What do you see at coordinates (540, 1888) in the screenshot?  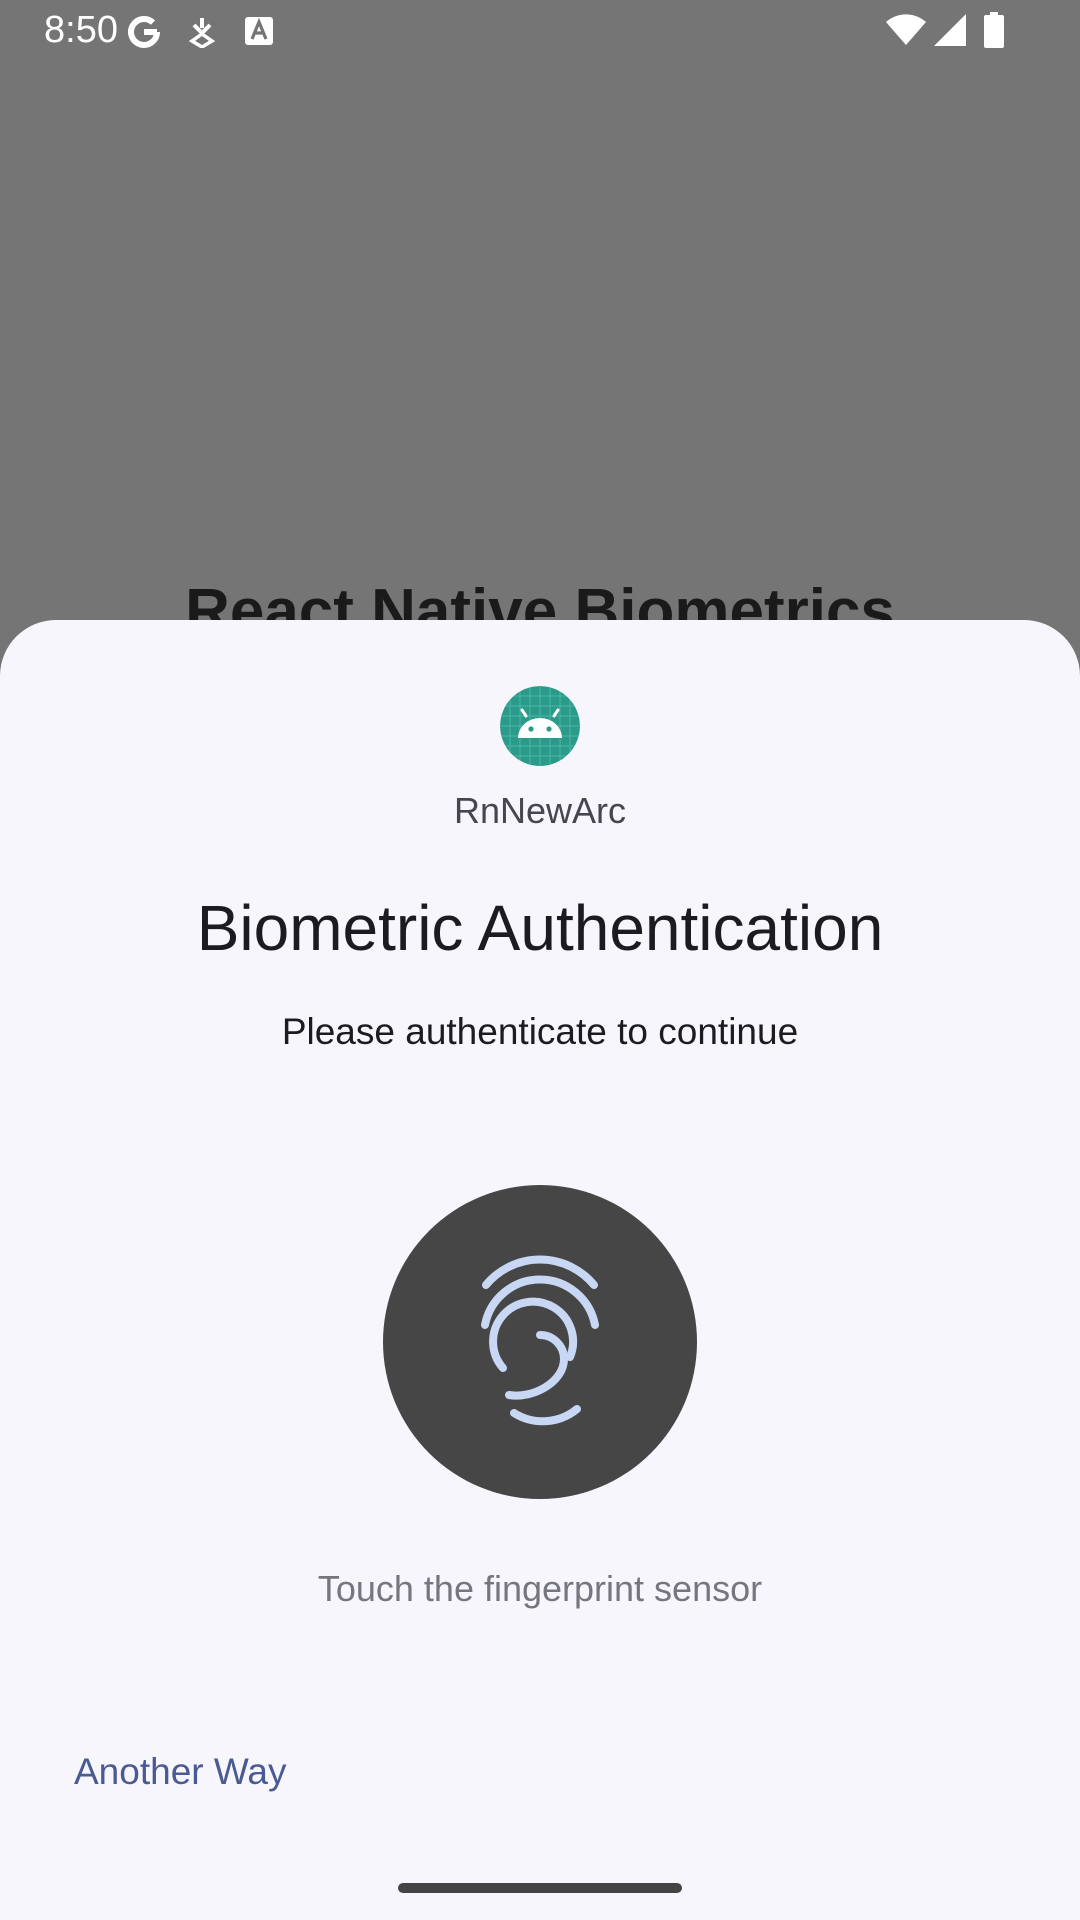 I see `home-indicator` at bounding box center [540, 1888].